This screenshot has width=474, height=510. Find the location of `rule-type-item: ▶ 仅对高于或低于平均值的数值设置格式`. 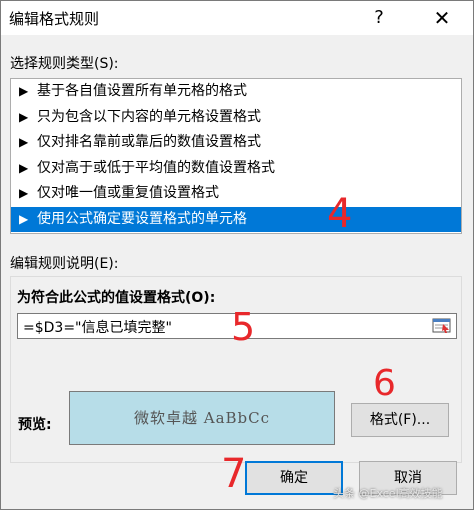

rule-type-item: ▶ 仅对高于或低于平均值的数值设置格式 is located at coordinates (236, 169).